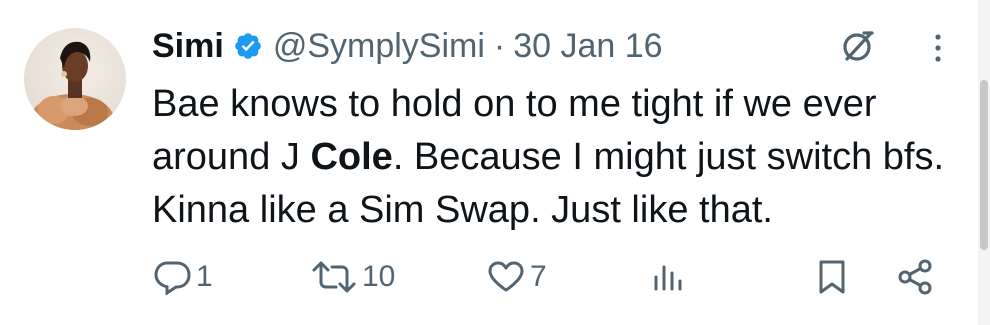 This screenshot has width=990, height=325. I want to click on share-icon, so click(916, 277).